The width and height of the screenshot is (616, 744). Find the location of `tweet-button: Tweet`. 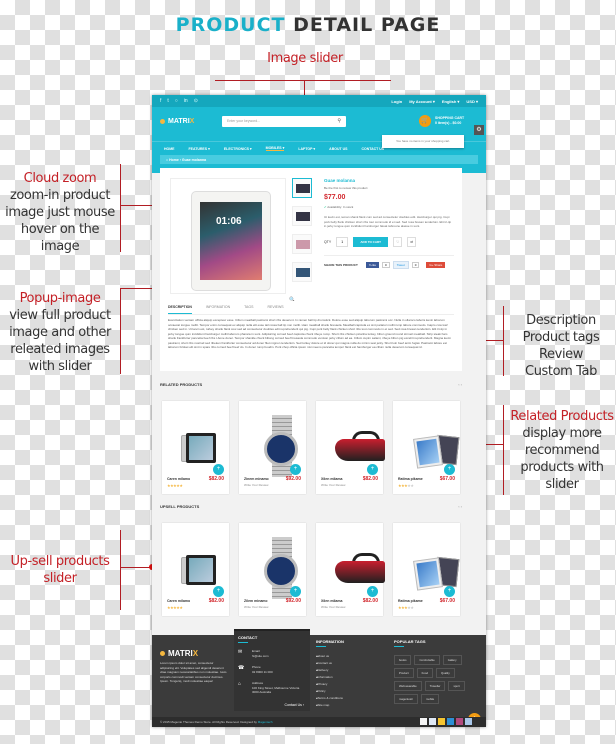

tweet-button: Tweet is located at coordinates (400, 264).